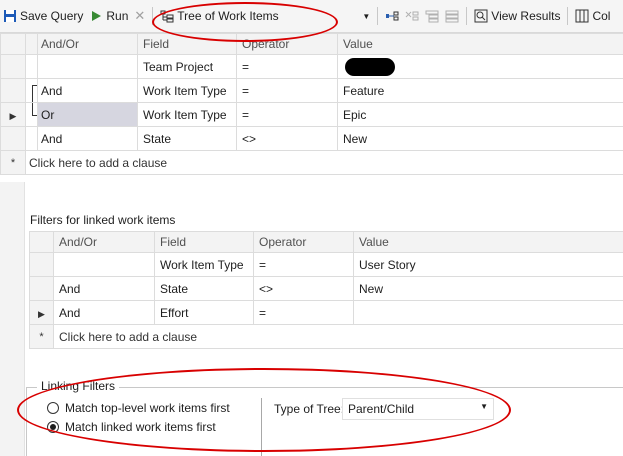 This screenshot has height=456, width=623. Describe the element at coordinates (87, 114) in the screenshot. I see `andor-cell: Or` at that location.